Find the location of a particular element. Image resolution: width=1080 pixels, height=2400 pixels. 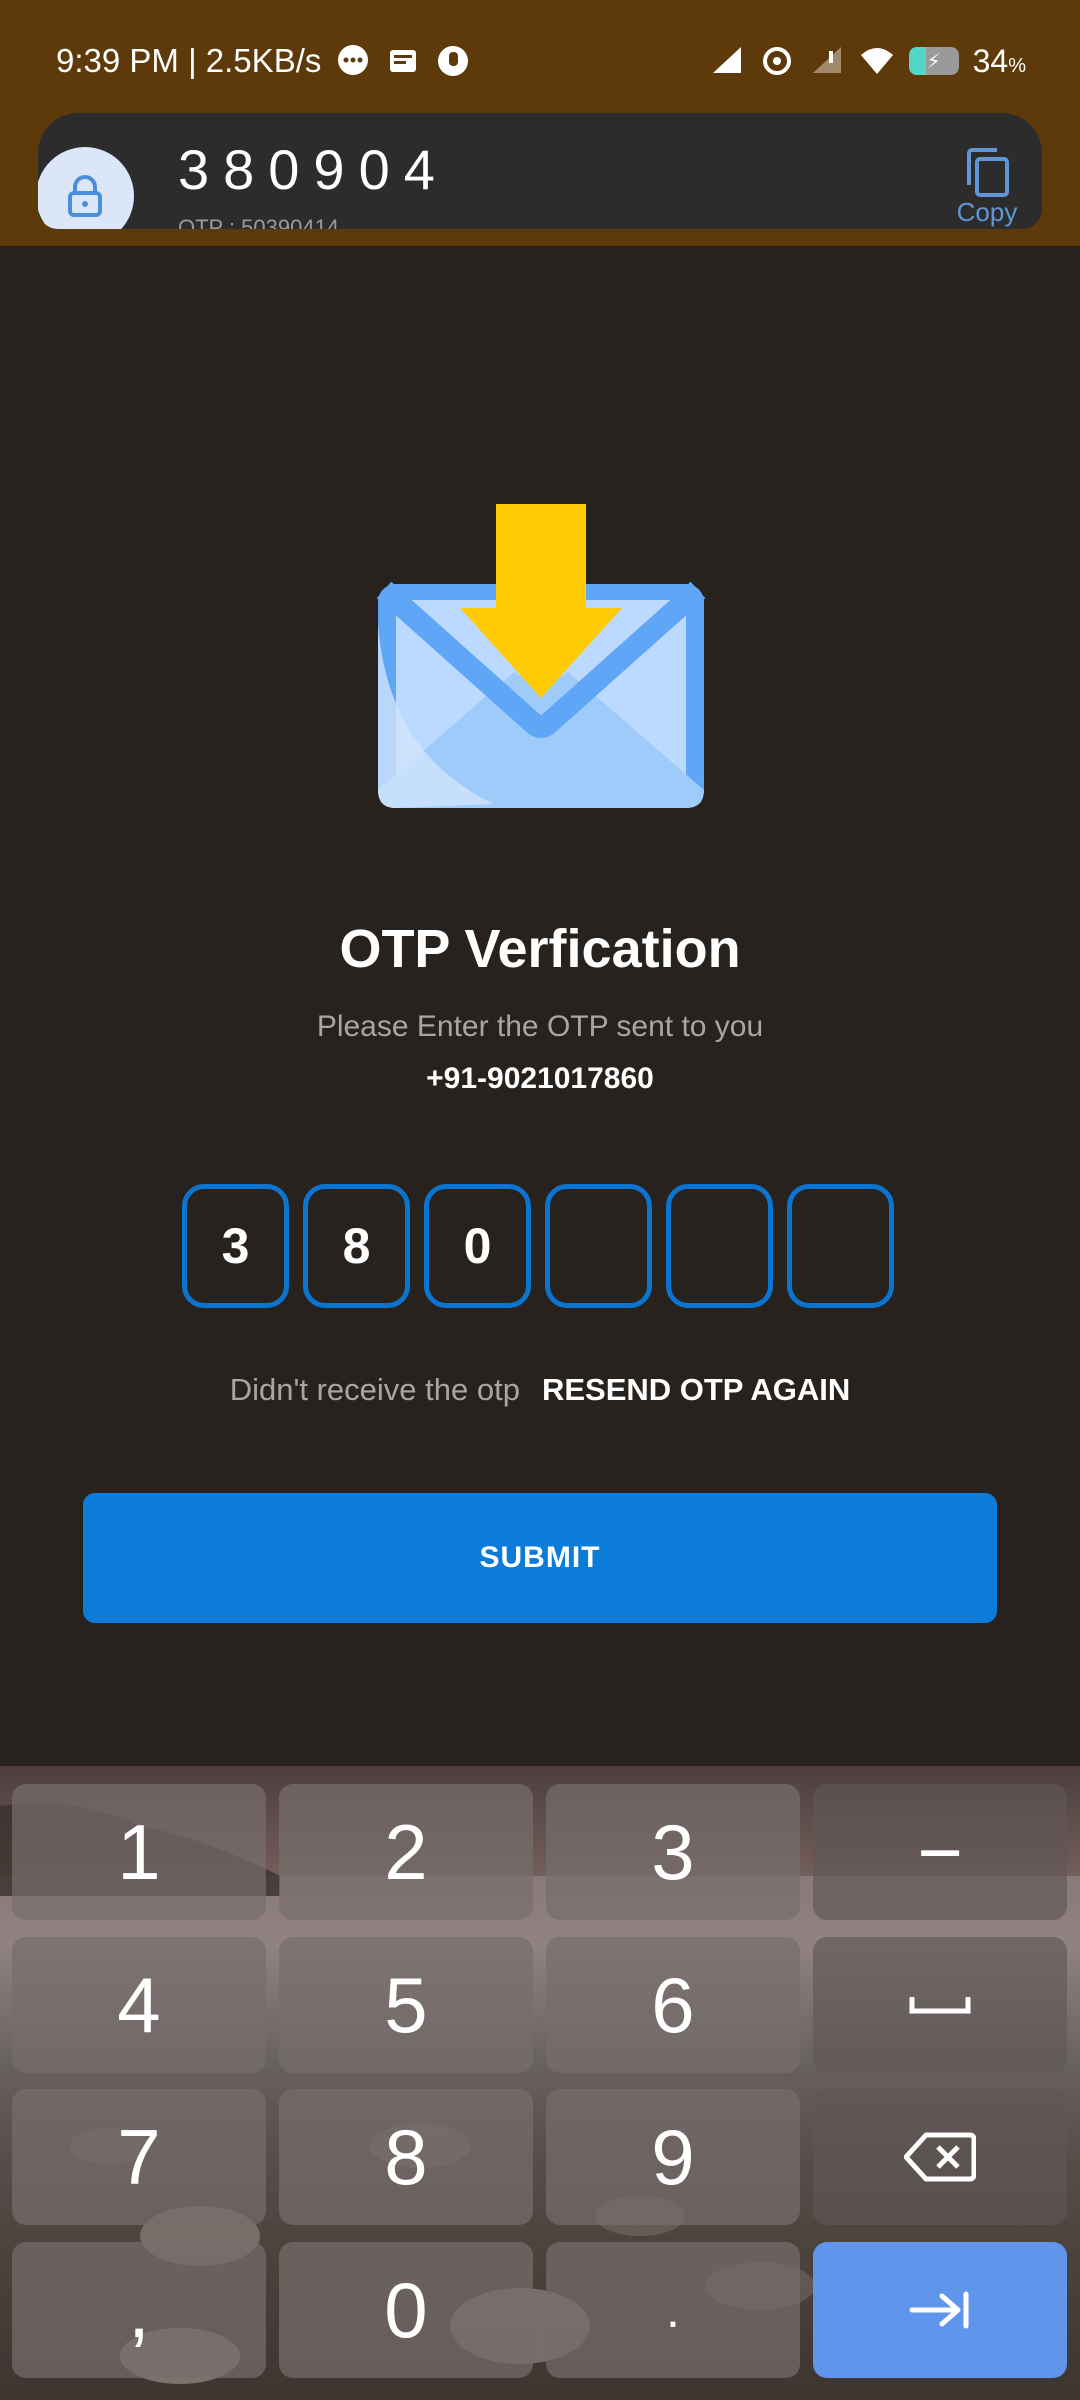

key-3: 3 is located at coordinates (673, 1852).